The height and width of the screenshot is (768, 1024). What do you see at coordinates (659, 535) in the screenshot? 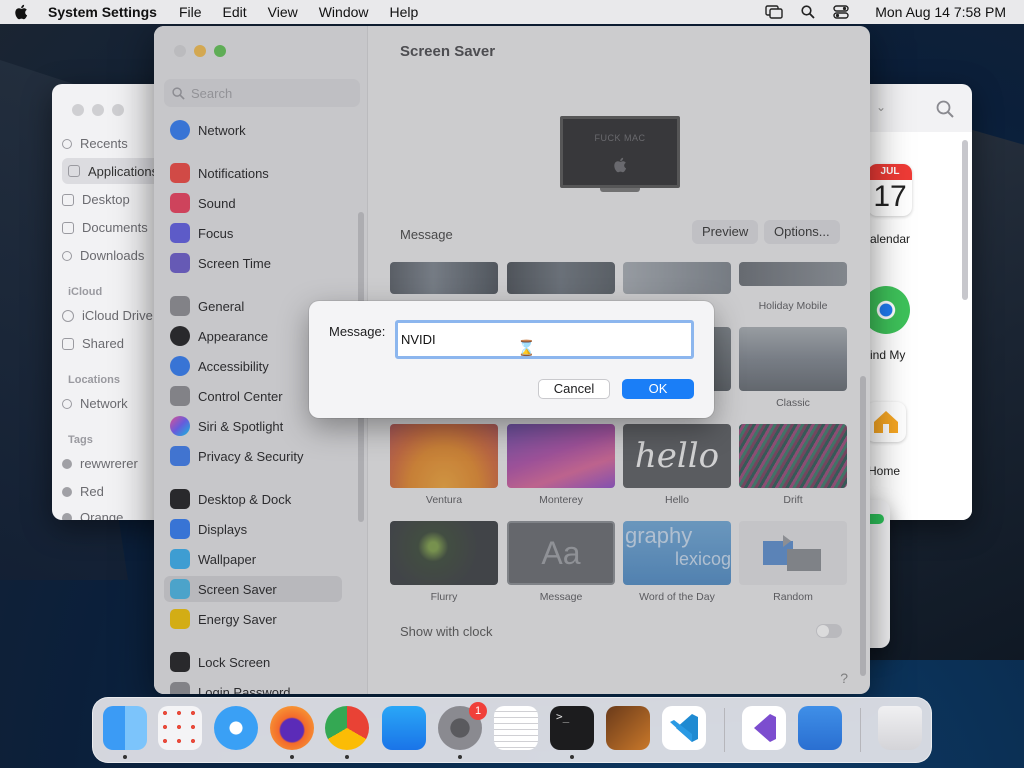
I see `word-thumb-line1: graphy` at bounding box center [659, 535].